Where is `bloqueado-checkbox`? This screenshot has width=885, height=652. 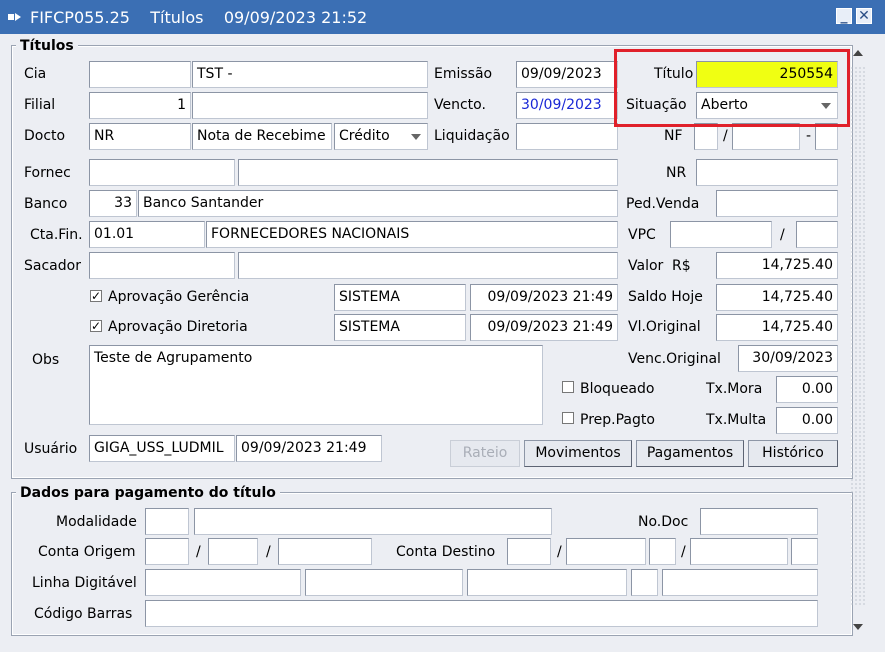 bloqueado-checkbox is located at coordinates (568, 387).